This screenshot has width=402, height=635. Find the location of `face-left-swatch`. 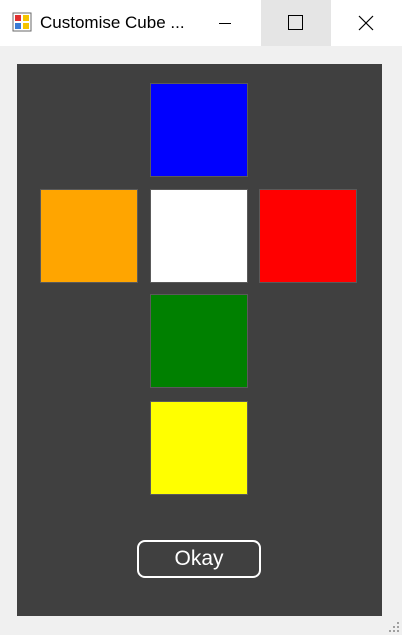

face-left-swatch is located at coordinates (89, 236).